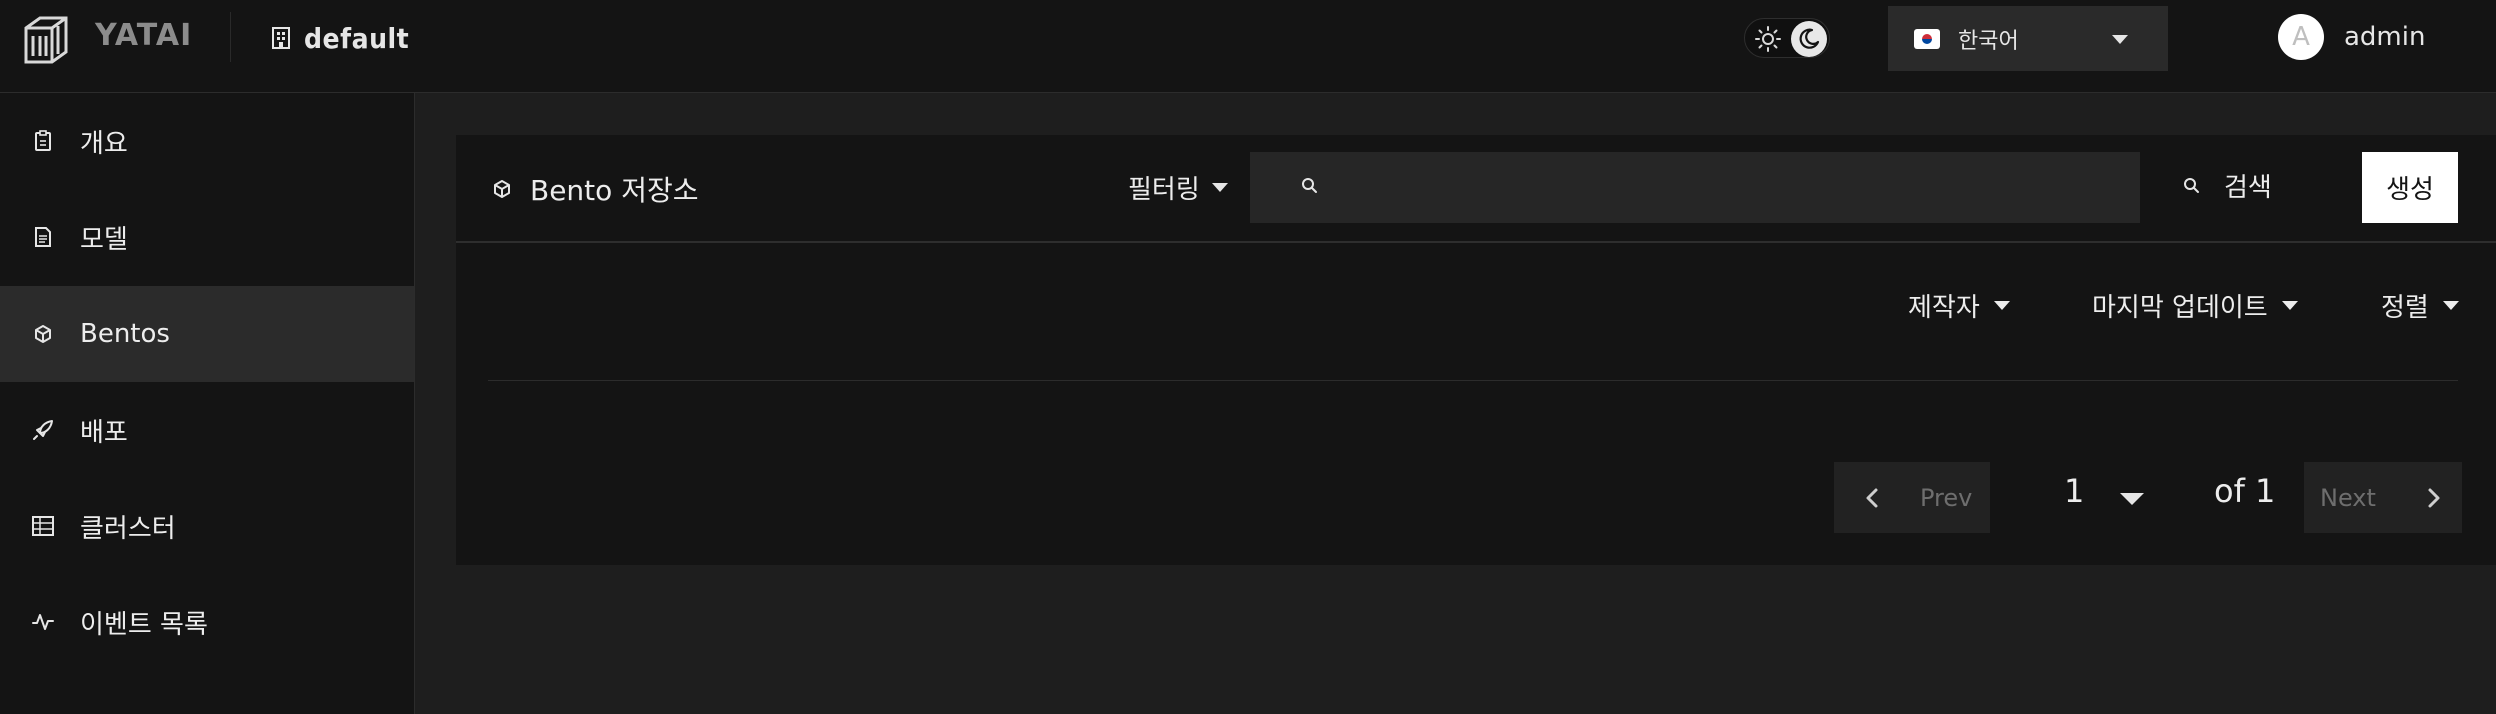 The width and height of the screenshot is (2496, 714). I want to click on brand-name: YATAI, so click(143, 35).